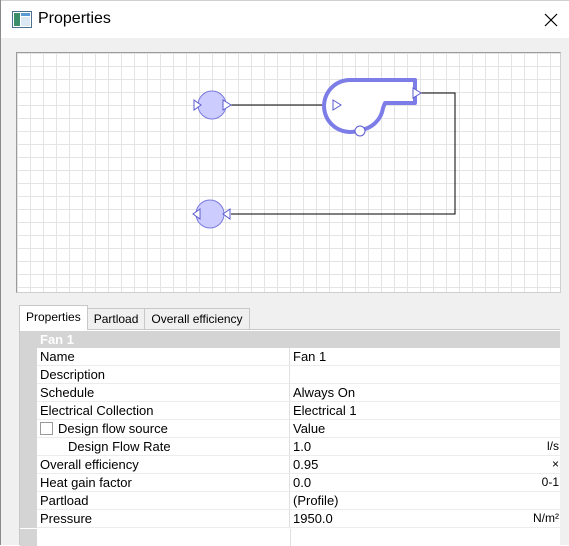 This screenshot has width=569, height=546. Describe the element at coordinates (425, 429) in the screenshot. I see `property-value: Value` at that location.